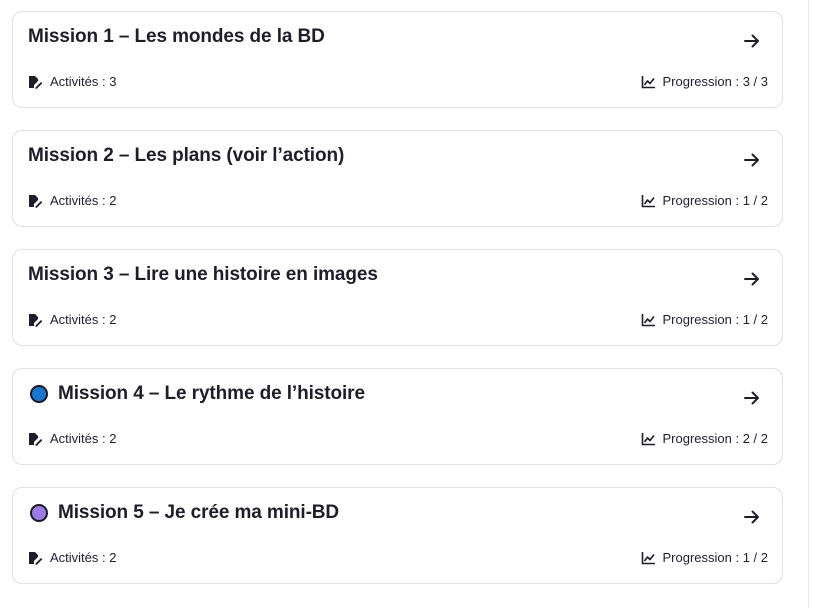  I want to click on progress-count: Progression : 3 / 3, so click(715, 81).